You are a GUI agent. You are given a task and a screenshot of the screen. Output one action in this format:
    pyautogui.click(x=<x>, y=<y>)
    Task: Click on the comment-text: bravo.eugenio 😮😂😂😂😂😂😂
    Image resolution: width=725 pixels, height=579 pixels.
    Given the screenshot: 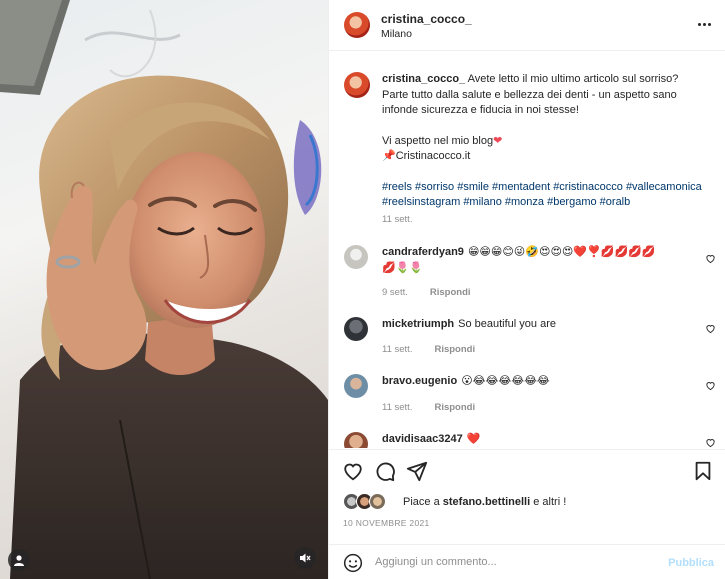 What is the action you would take?
    pyautogui.click(x=537, y=381)
    